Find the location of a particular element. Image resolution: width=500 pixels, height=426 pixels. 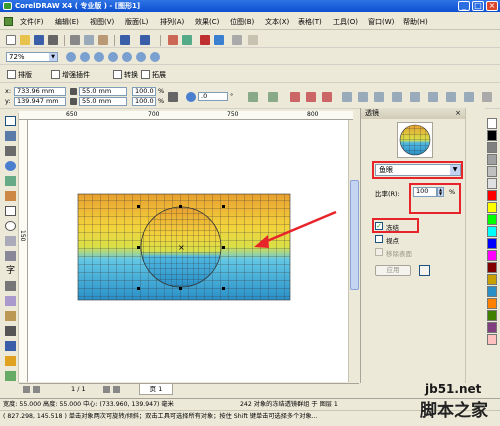

next-page-icon is located at coordinates (106, 389).